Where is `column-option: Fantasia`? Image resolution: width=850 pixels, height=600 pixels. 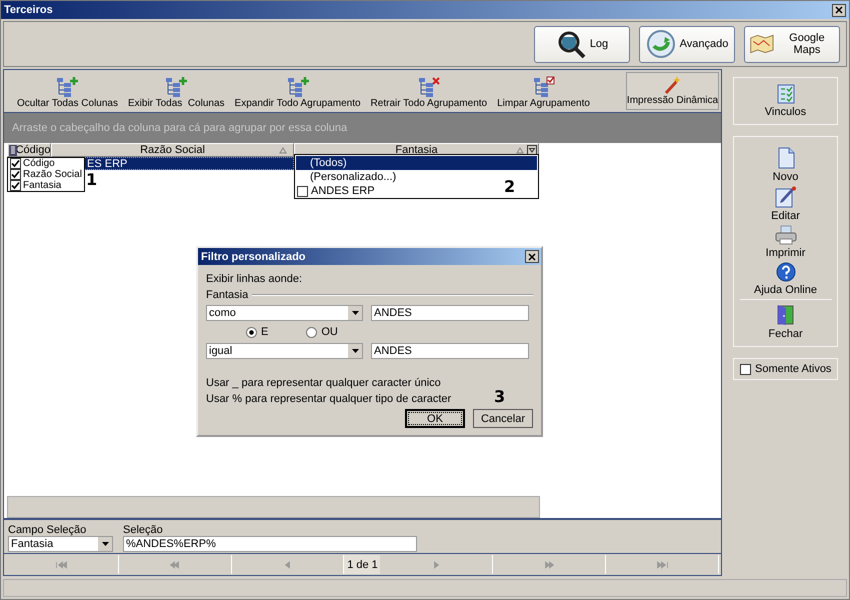 column-option: Fantasia is located at coordinates (46, 185).